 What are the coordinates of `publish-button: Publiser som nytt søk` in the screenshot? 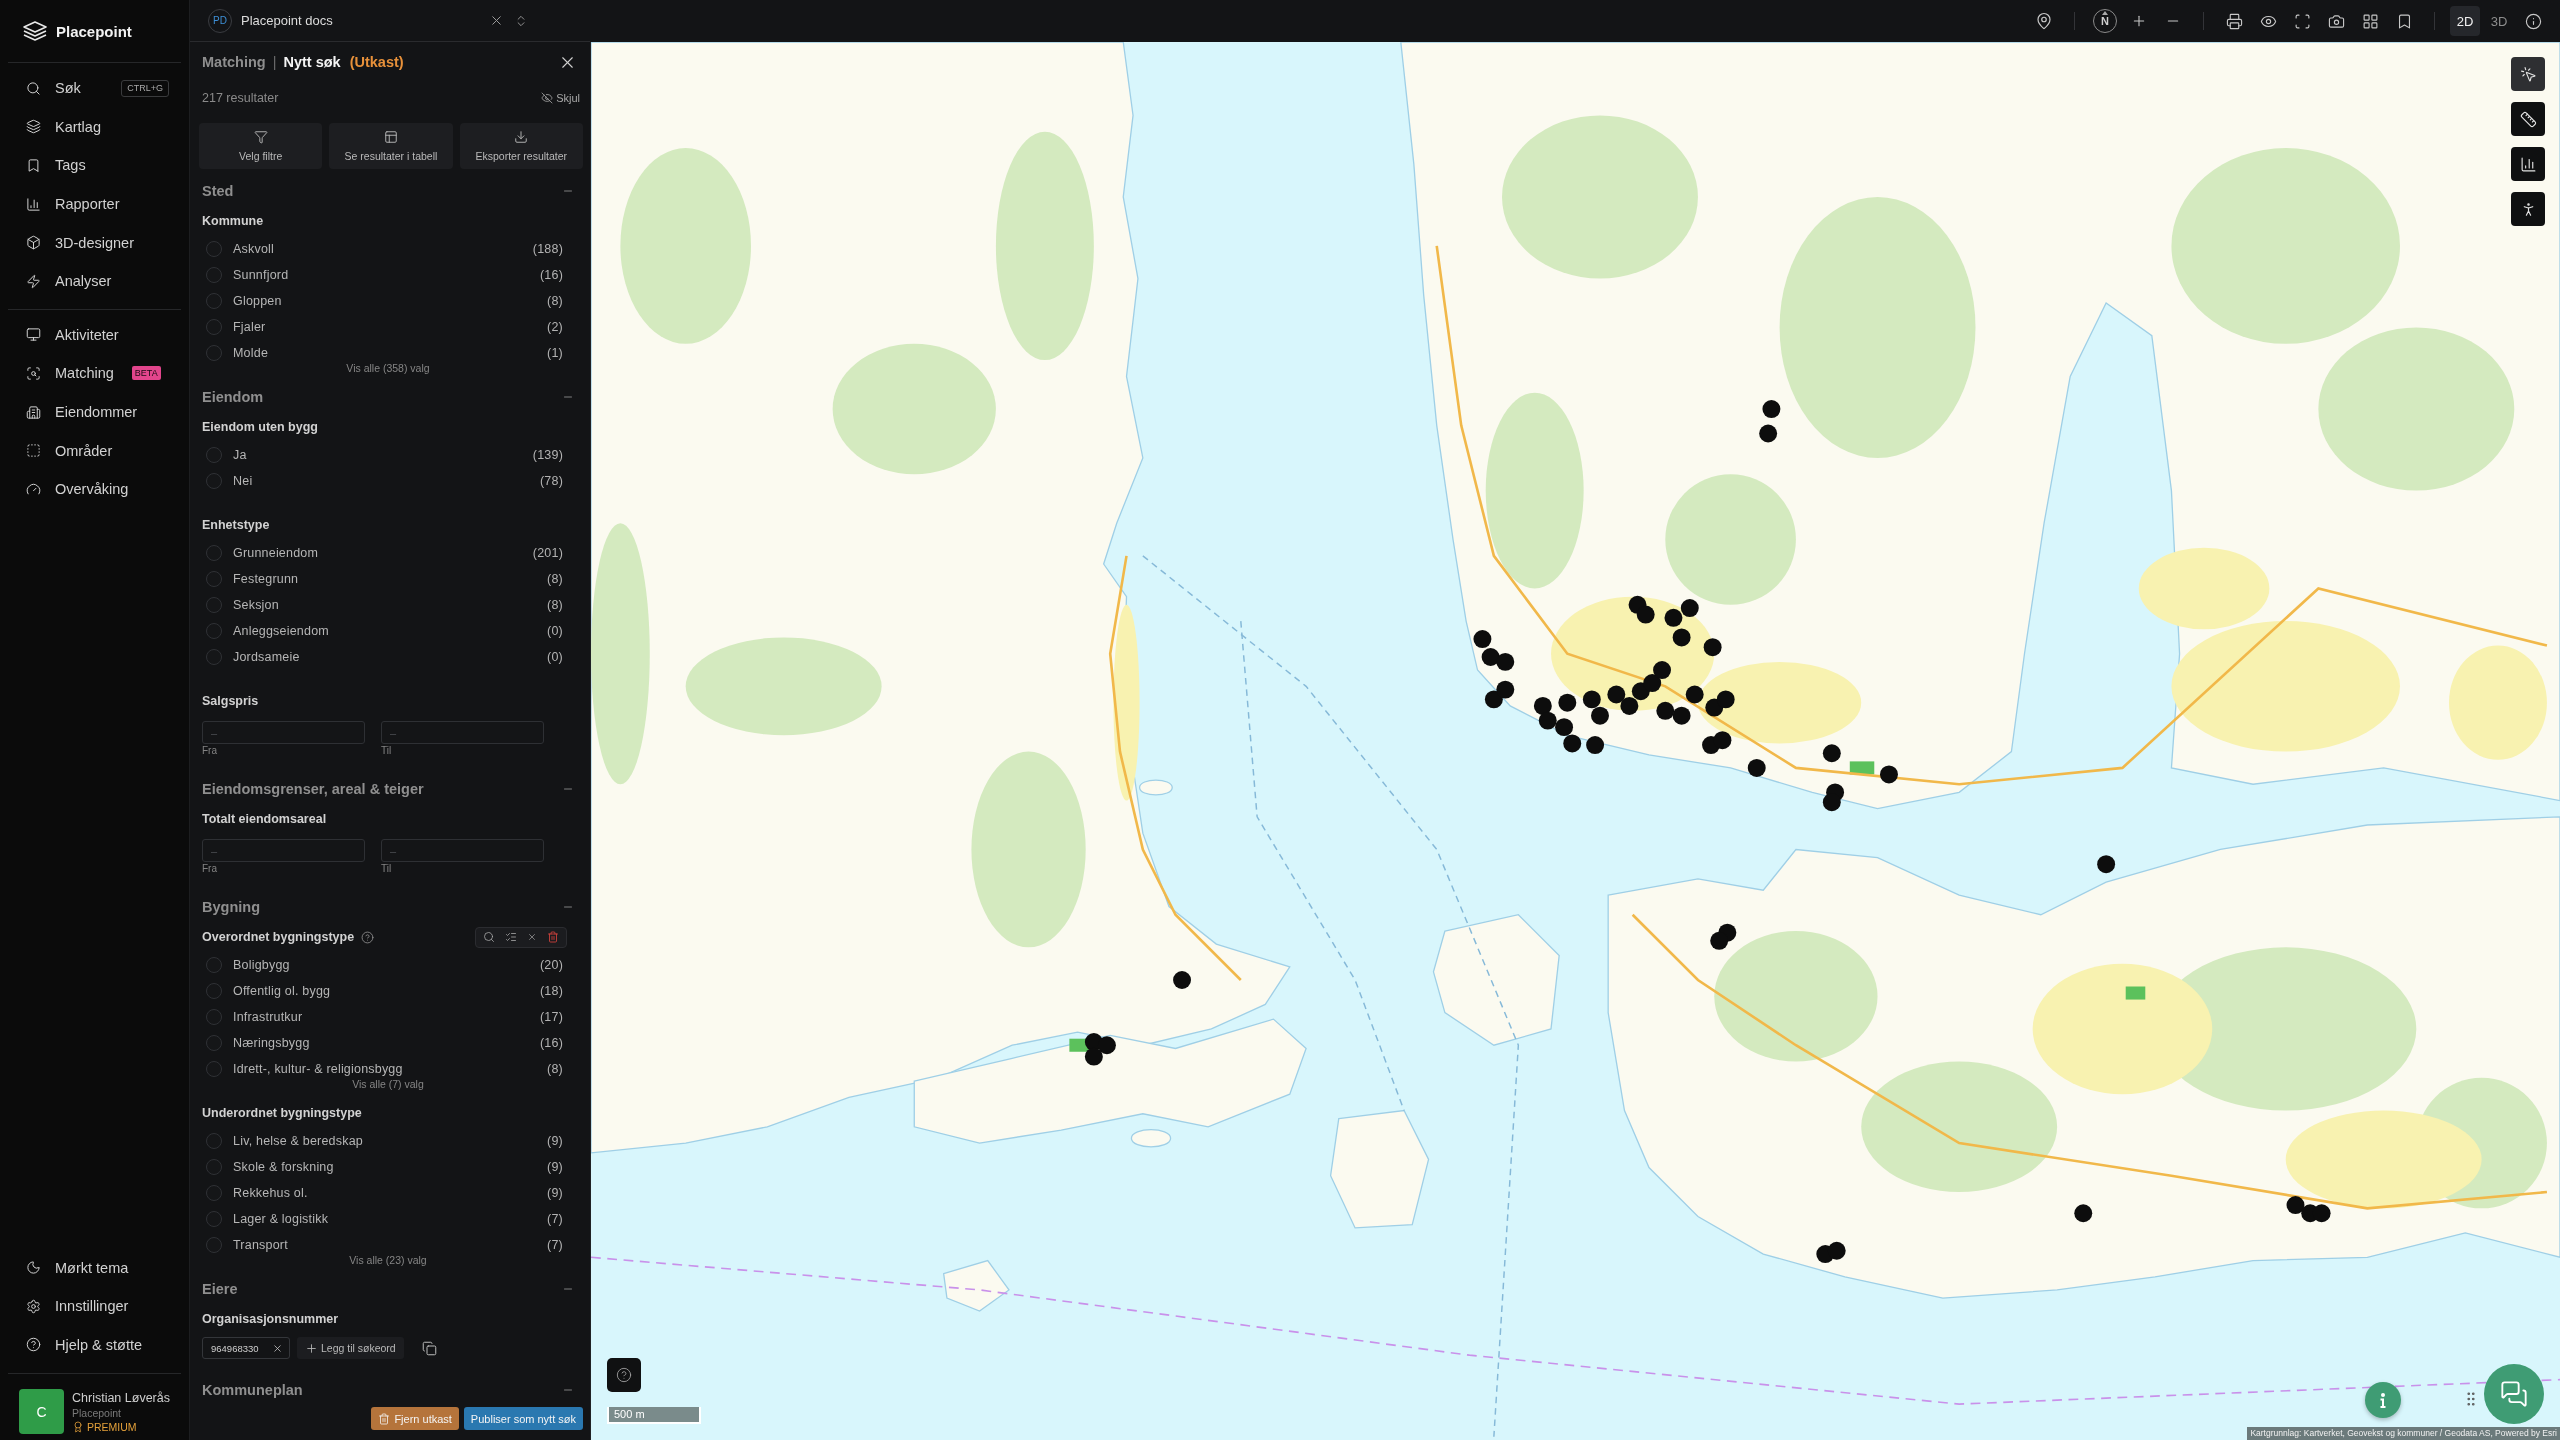 It's located at (523, 1418).